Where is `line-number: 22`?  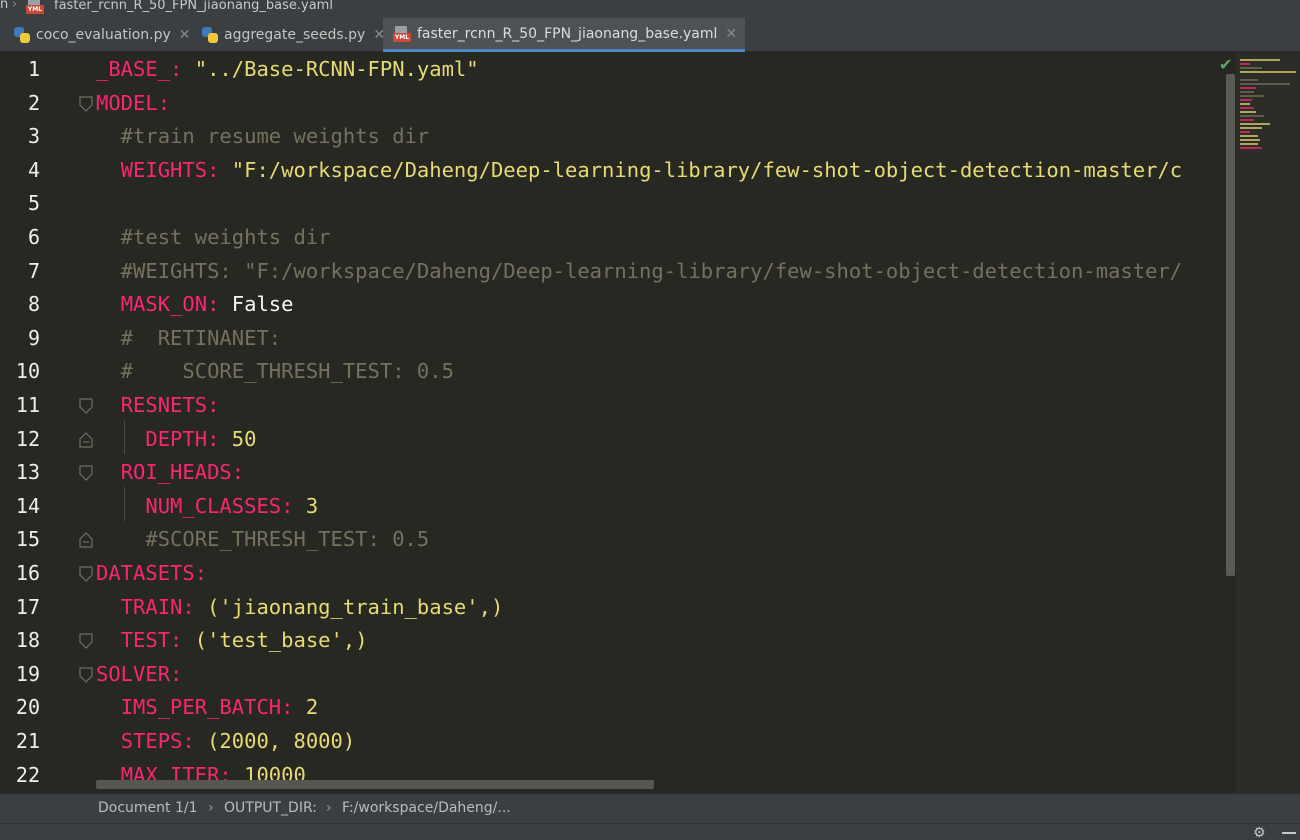 line-number: 22 is located at coordinates (27, 774).